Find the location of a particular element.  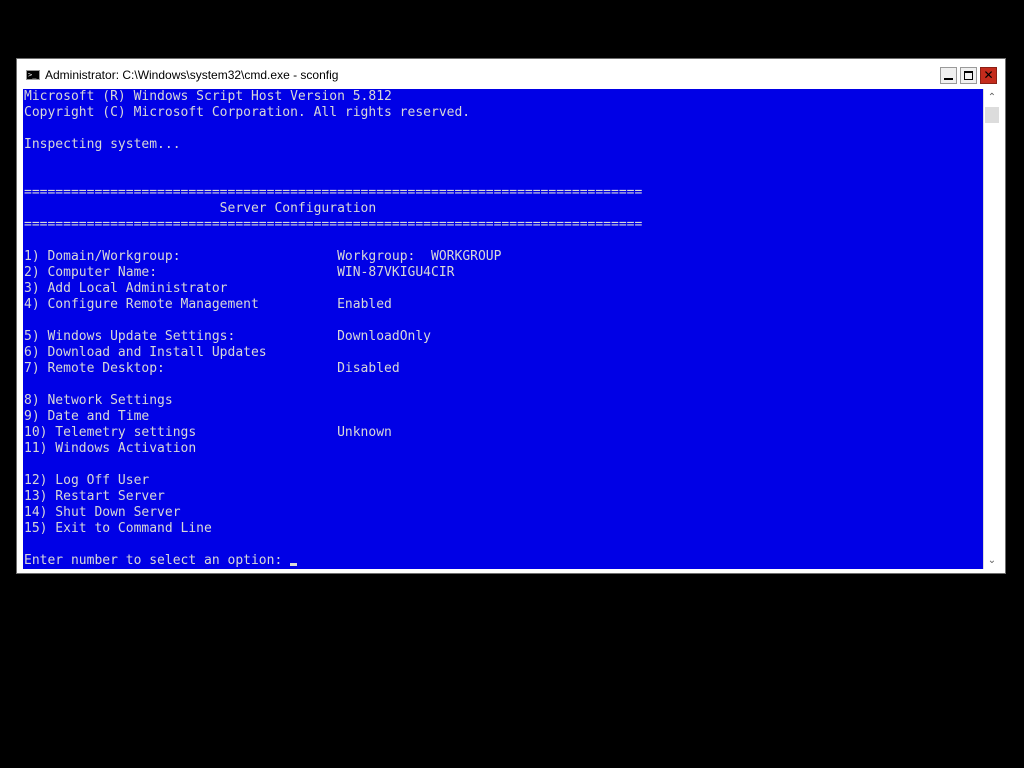

menu-item: 9) Date and Time is located at coordinates (503, 417).